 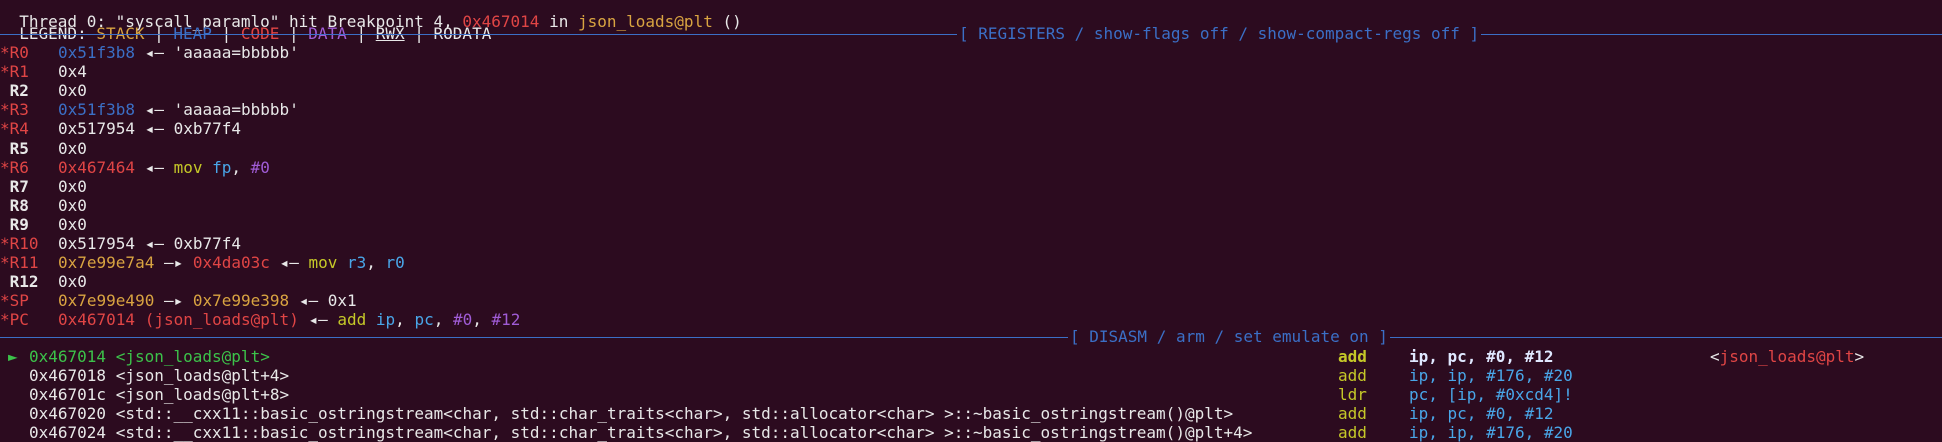 What do you see at coordinates (1491, 376) in the screenshot?
I see `disasm-operands: ip, ip, #176, #20` at bounding box center [1491, 376].